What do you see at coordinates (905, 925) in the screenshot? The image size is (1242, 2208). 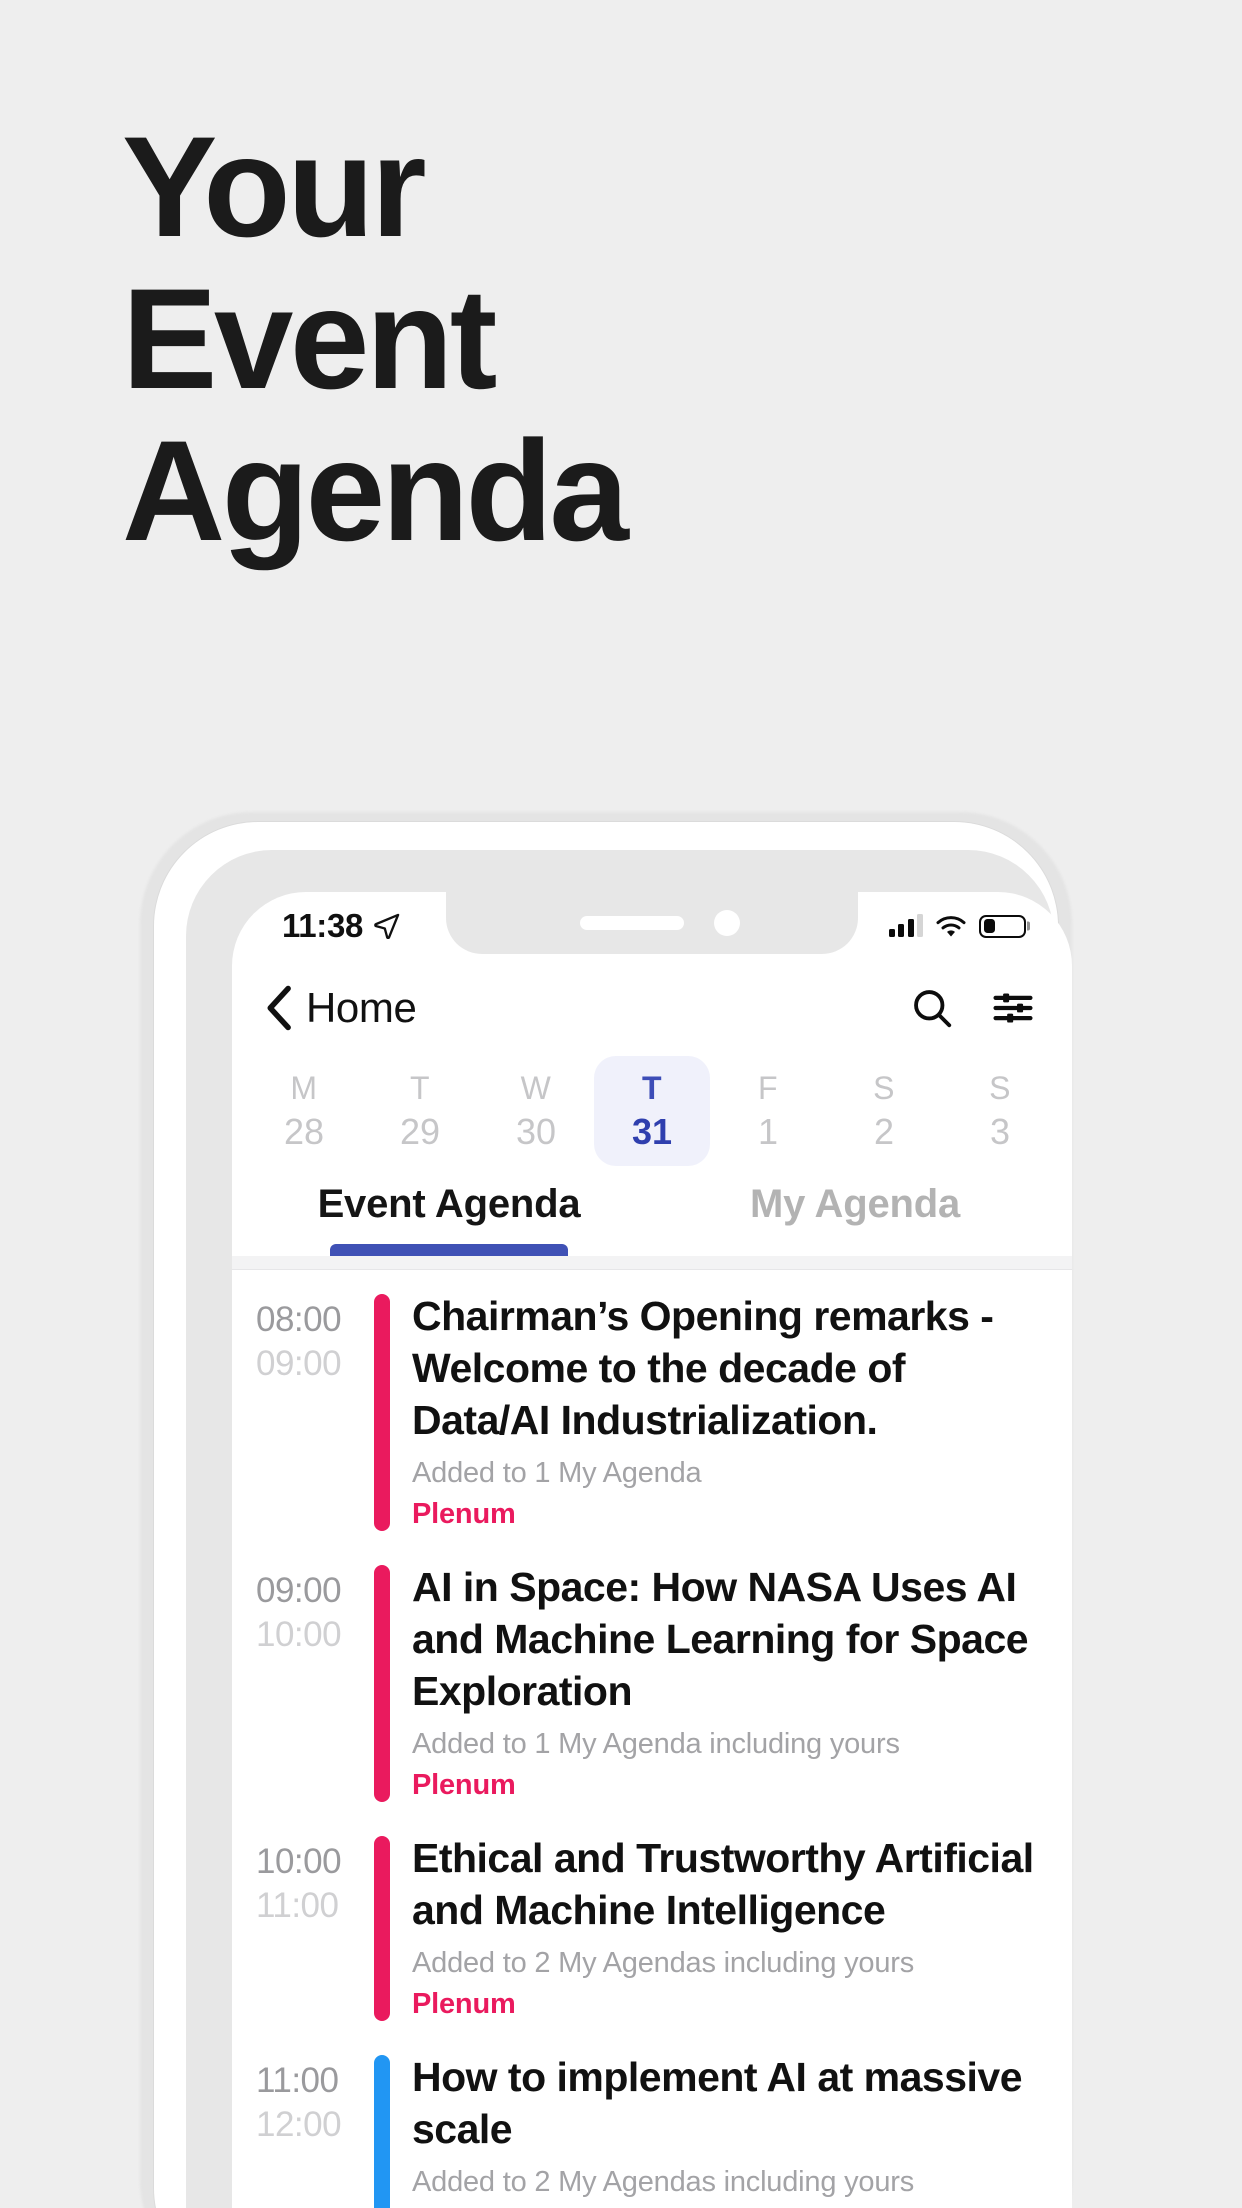 I see `cellular-signal-icon` at bounding box center [905, 925].